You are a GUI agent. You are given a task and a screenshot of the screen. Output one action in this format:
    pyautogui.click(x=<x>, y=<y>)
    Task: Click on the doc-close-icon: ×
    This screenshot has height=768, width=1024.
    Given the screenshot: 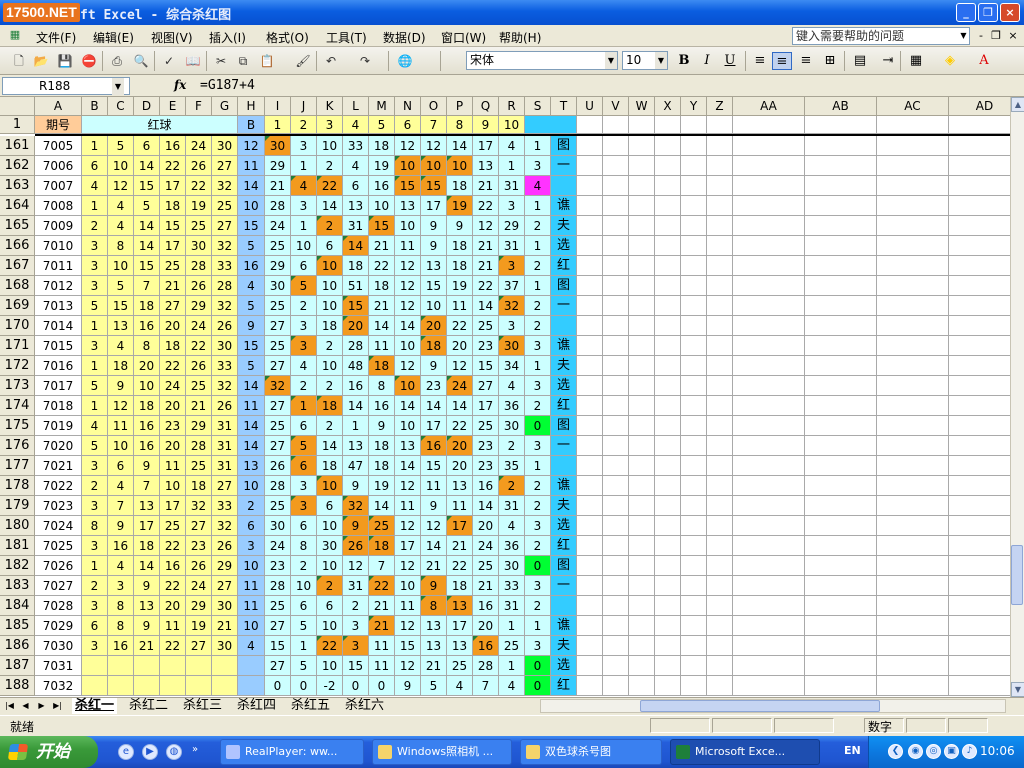 What is the action you would take?
    pyautogui.click(x=1013, y=36)
    